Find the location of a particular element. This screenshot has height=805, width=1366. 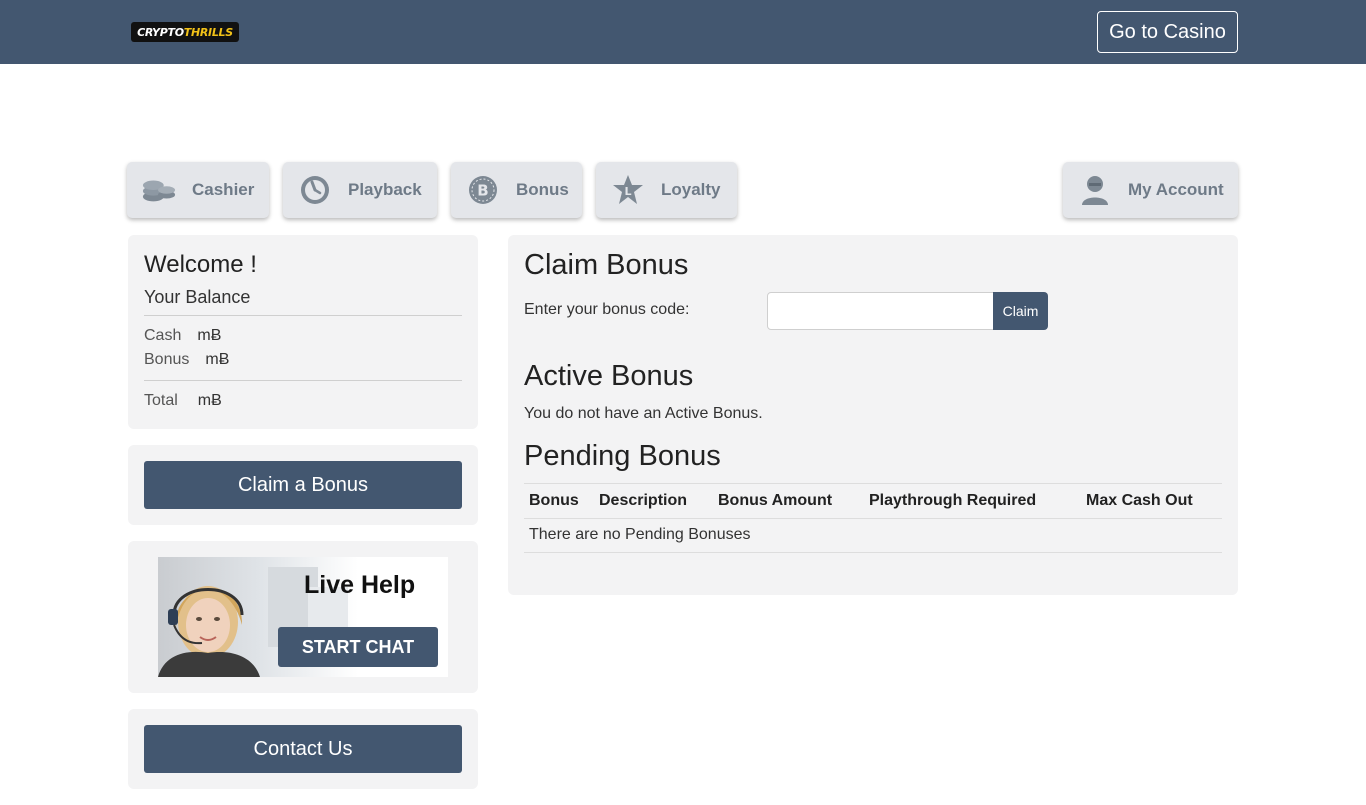

nav-cashier-label: Cashier is located at coordinates (223, 189).